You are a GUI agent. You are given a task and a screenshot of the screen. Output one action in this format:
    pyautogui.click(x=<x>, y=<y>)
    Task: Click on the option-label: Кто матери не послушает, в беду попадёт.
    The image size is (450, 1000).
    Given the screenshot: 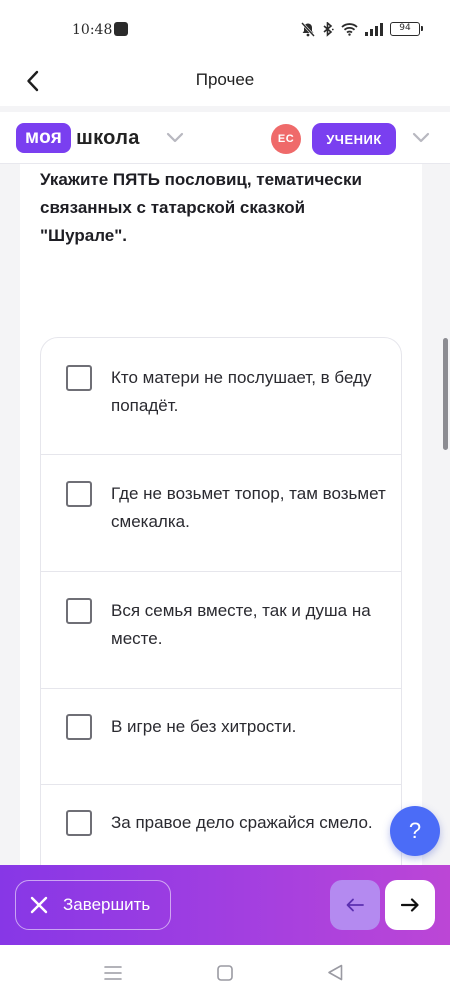 What is the action you would take?
    pyautogui.click(x=241, y=391)
    